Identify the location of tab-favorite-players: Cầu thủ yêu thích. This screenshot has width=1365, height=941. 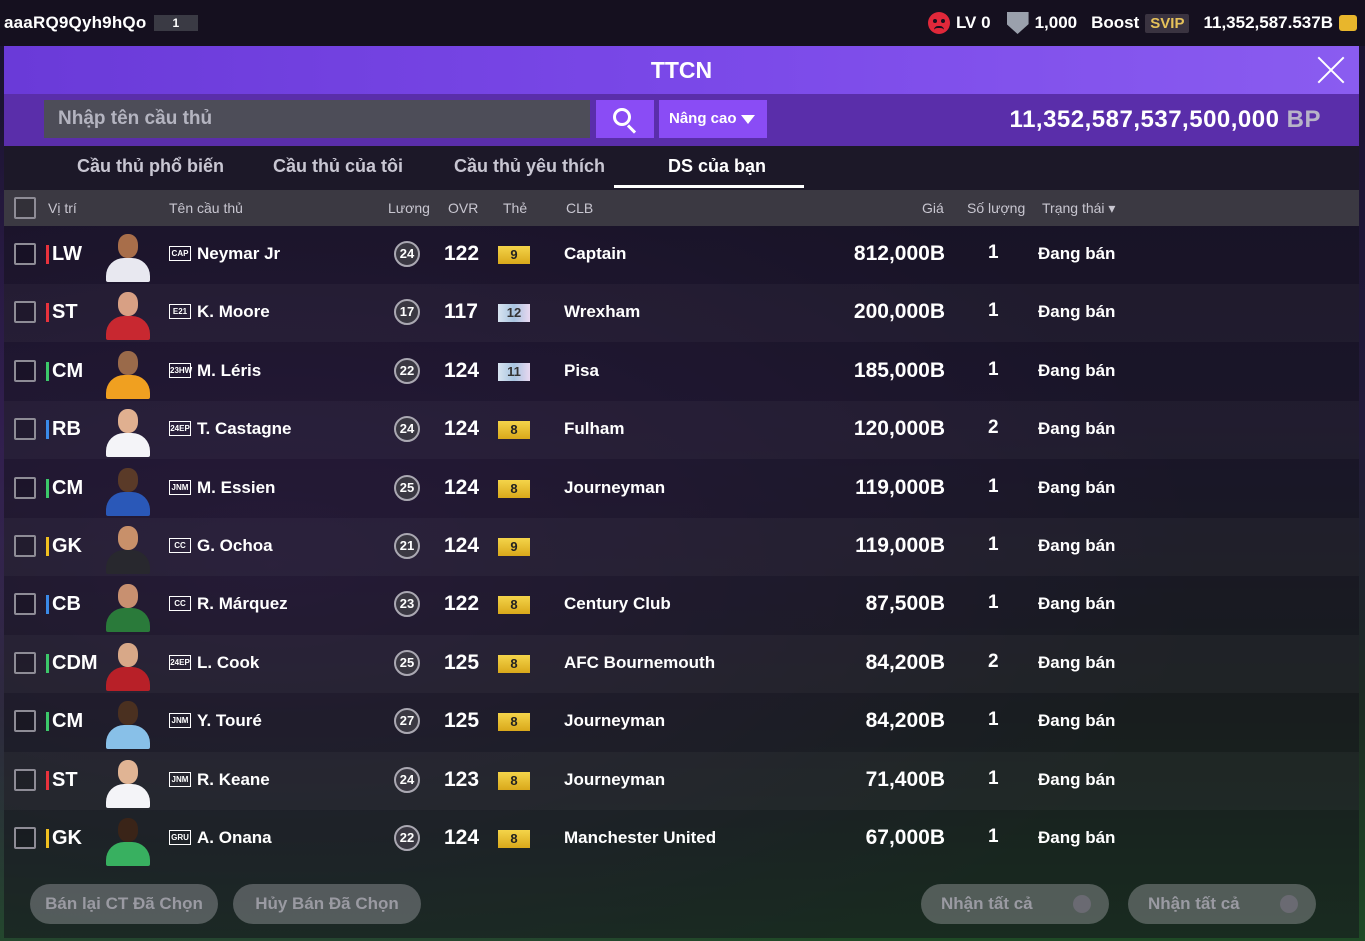
(529, 166).